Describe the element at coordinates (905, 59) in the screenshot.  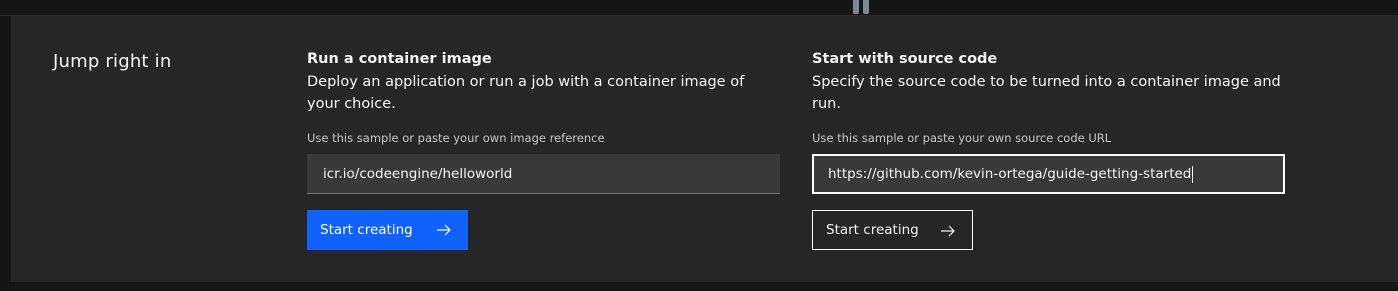
I see `card-heading: Start with source code` at that location.